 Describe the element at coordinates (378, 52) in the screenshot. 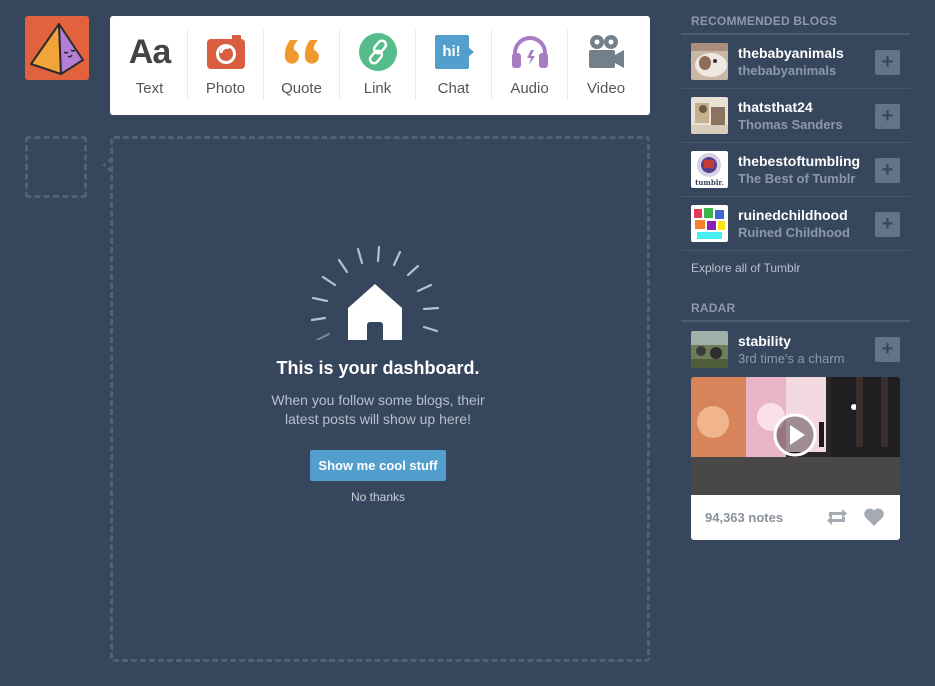

I see `link-icon` at that location.